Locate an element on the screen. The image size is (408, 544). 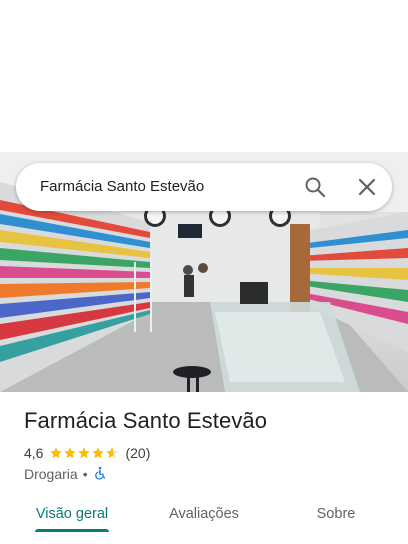
rating-stars is located at coordinates (84, 453).